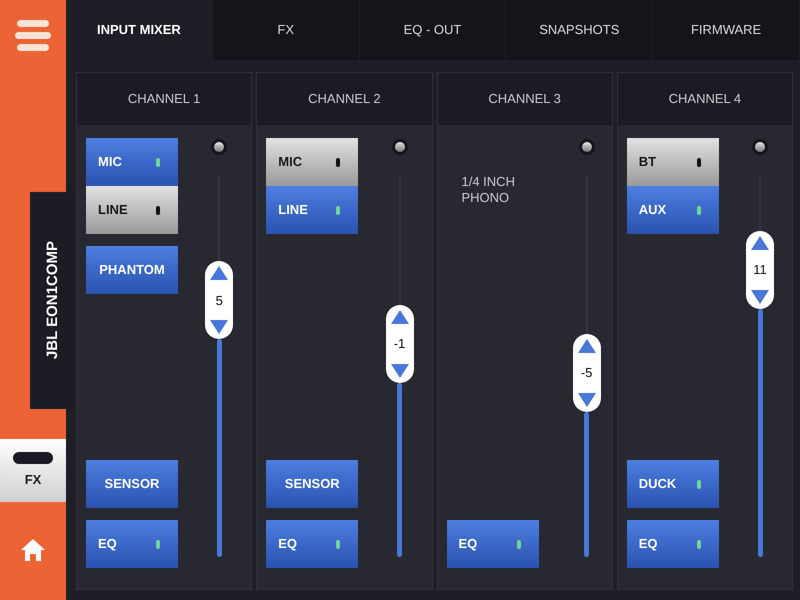 The width and height of the screenshot is (800, 600). Describe the element at coordinates (672, 162) in the screenshot. I see `toggle-button: BT` at that location.